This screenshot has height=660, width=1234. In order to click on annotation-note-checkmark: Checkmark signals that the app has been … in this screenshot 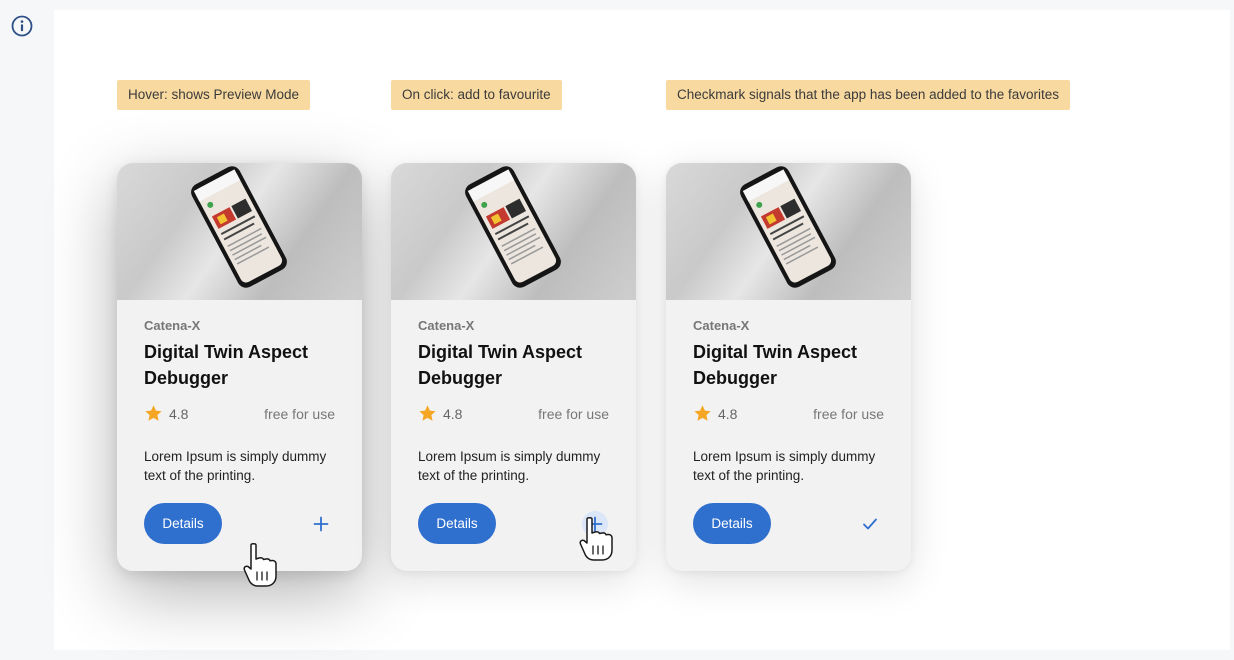, I will do `click(868, 95)`.